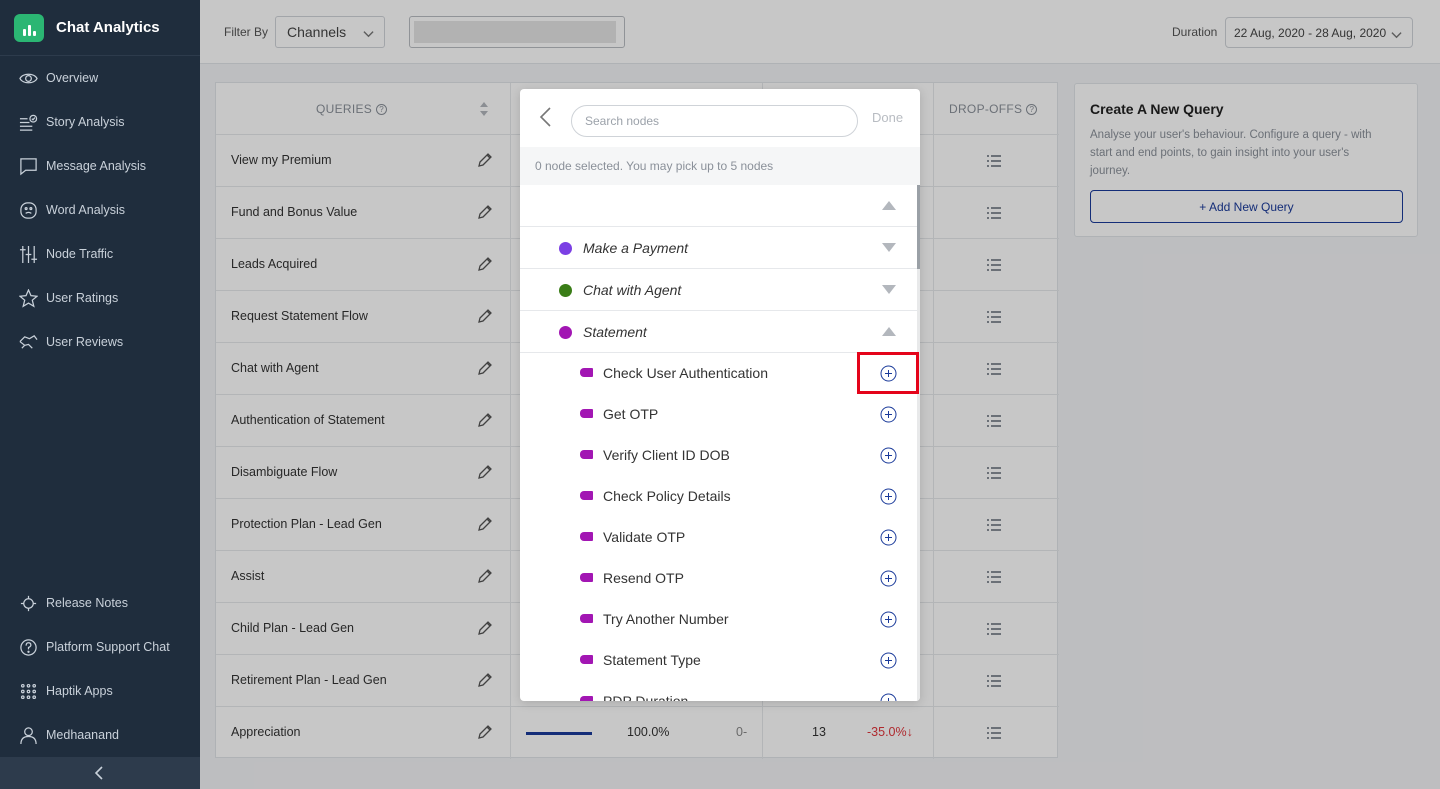 The height and width of the screenshot is (789, 1440). What do you see at coordinates (108, 27) in the screenshot?
I see `app-title: Chat Analytics` at bounding box center [108, 27].